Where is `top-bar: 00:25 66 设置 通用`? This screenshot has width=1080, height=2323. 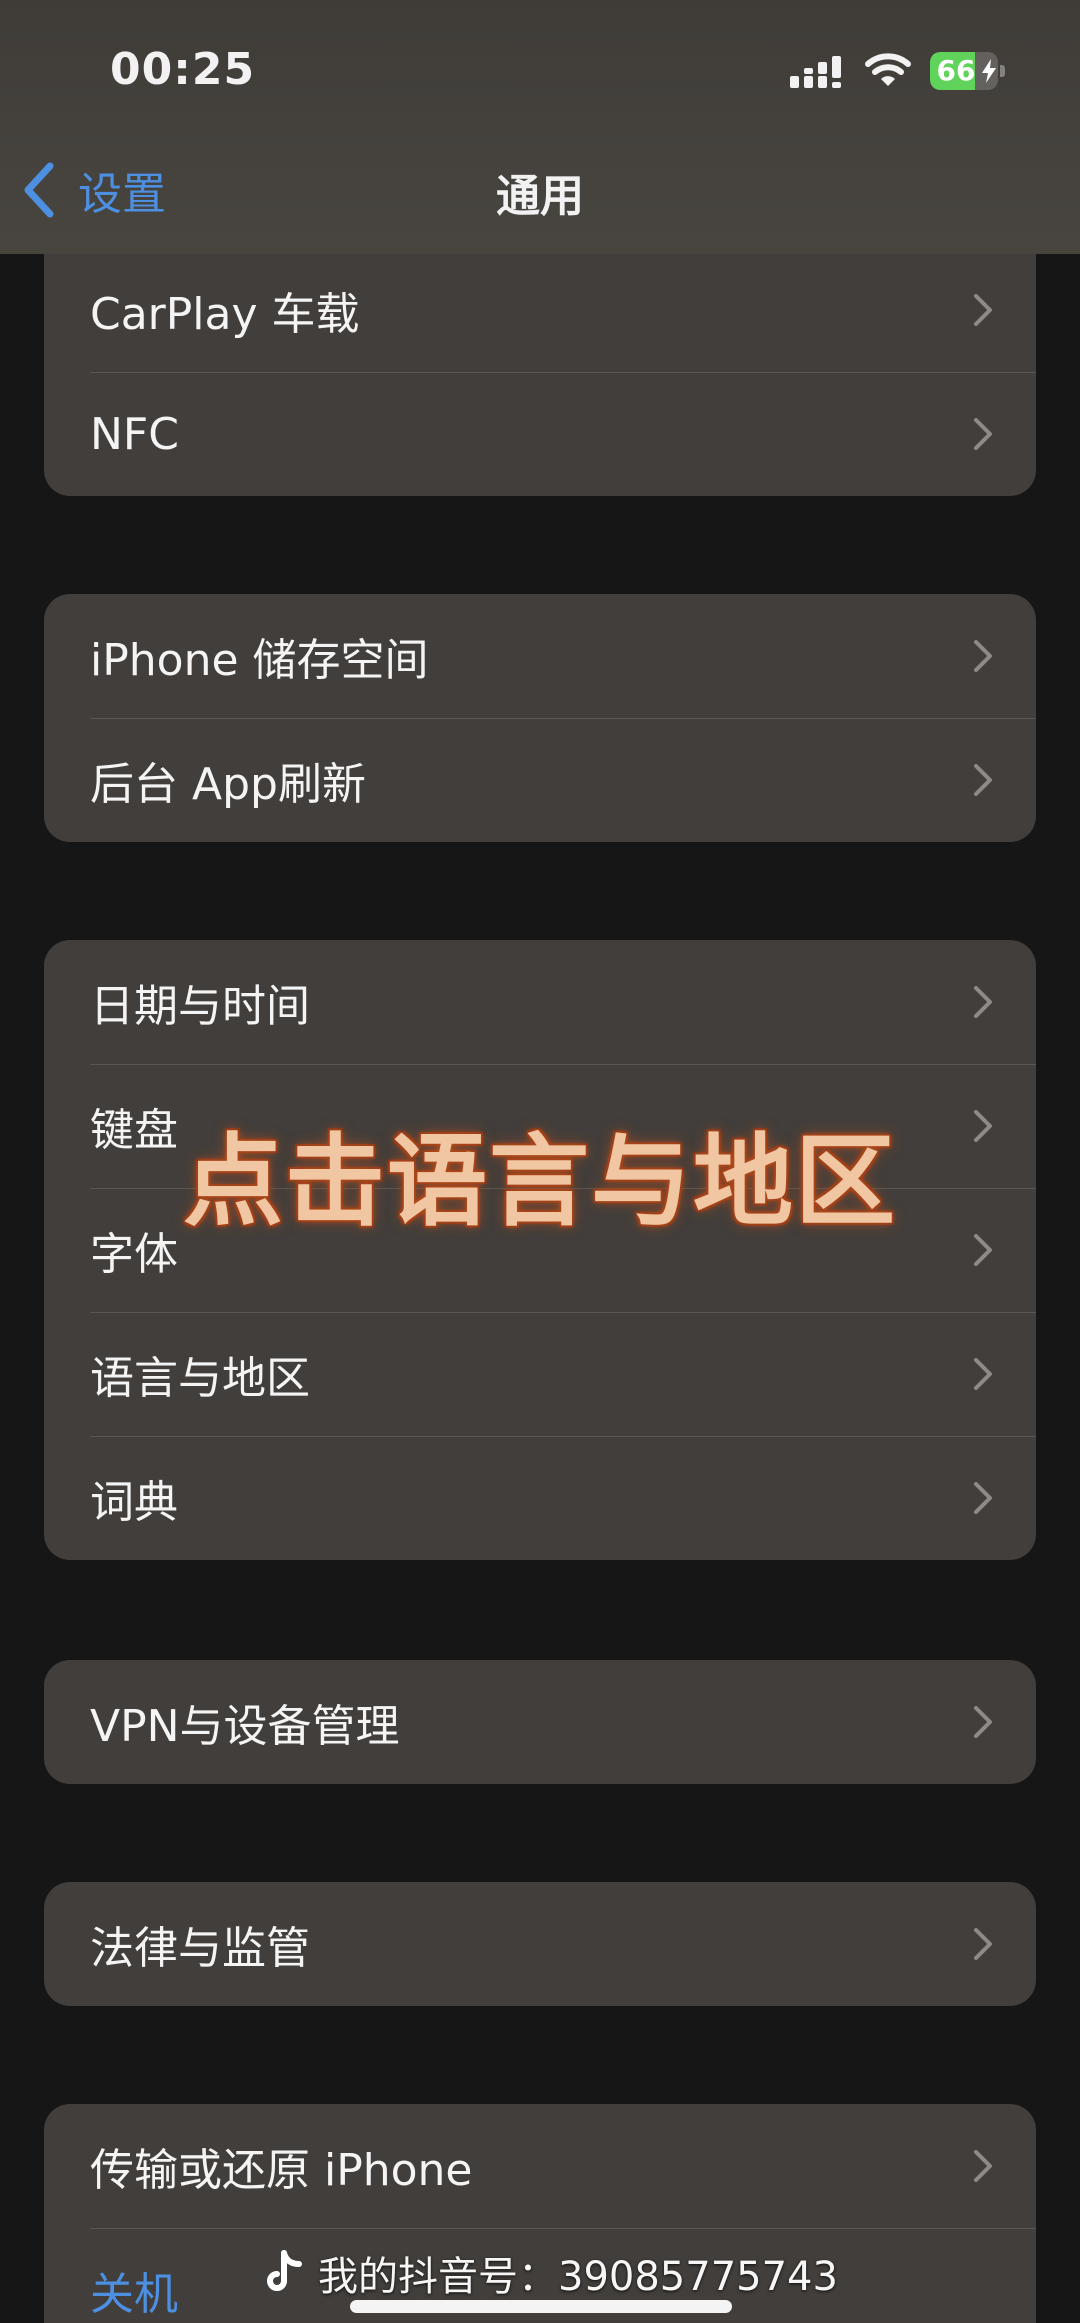 top-bar: 00:25 66 设置 通用 is located at coordinates (540, 127).